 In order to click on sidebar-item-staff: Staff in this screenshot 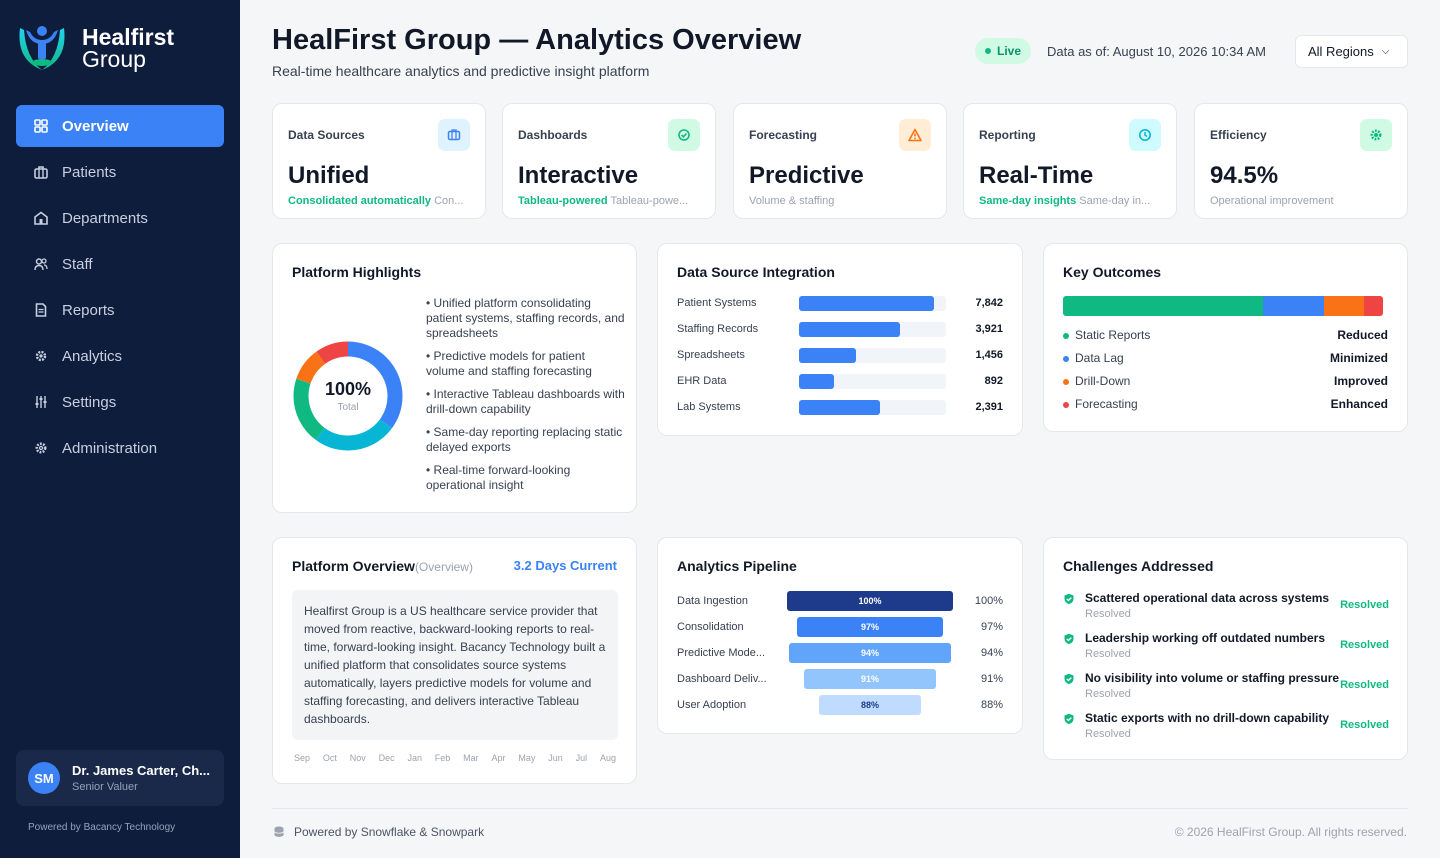, I will do `click(120, 264)`.